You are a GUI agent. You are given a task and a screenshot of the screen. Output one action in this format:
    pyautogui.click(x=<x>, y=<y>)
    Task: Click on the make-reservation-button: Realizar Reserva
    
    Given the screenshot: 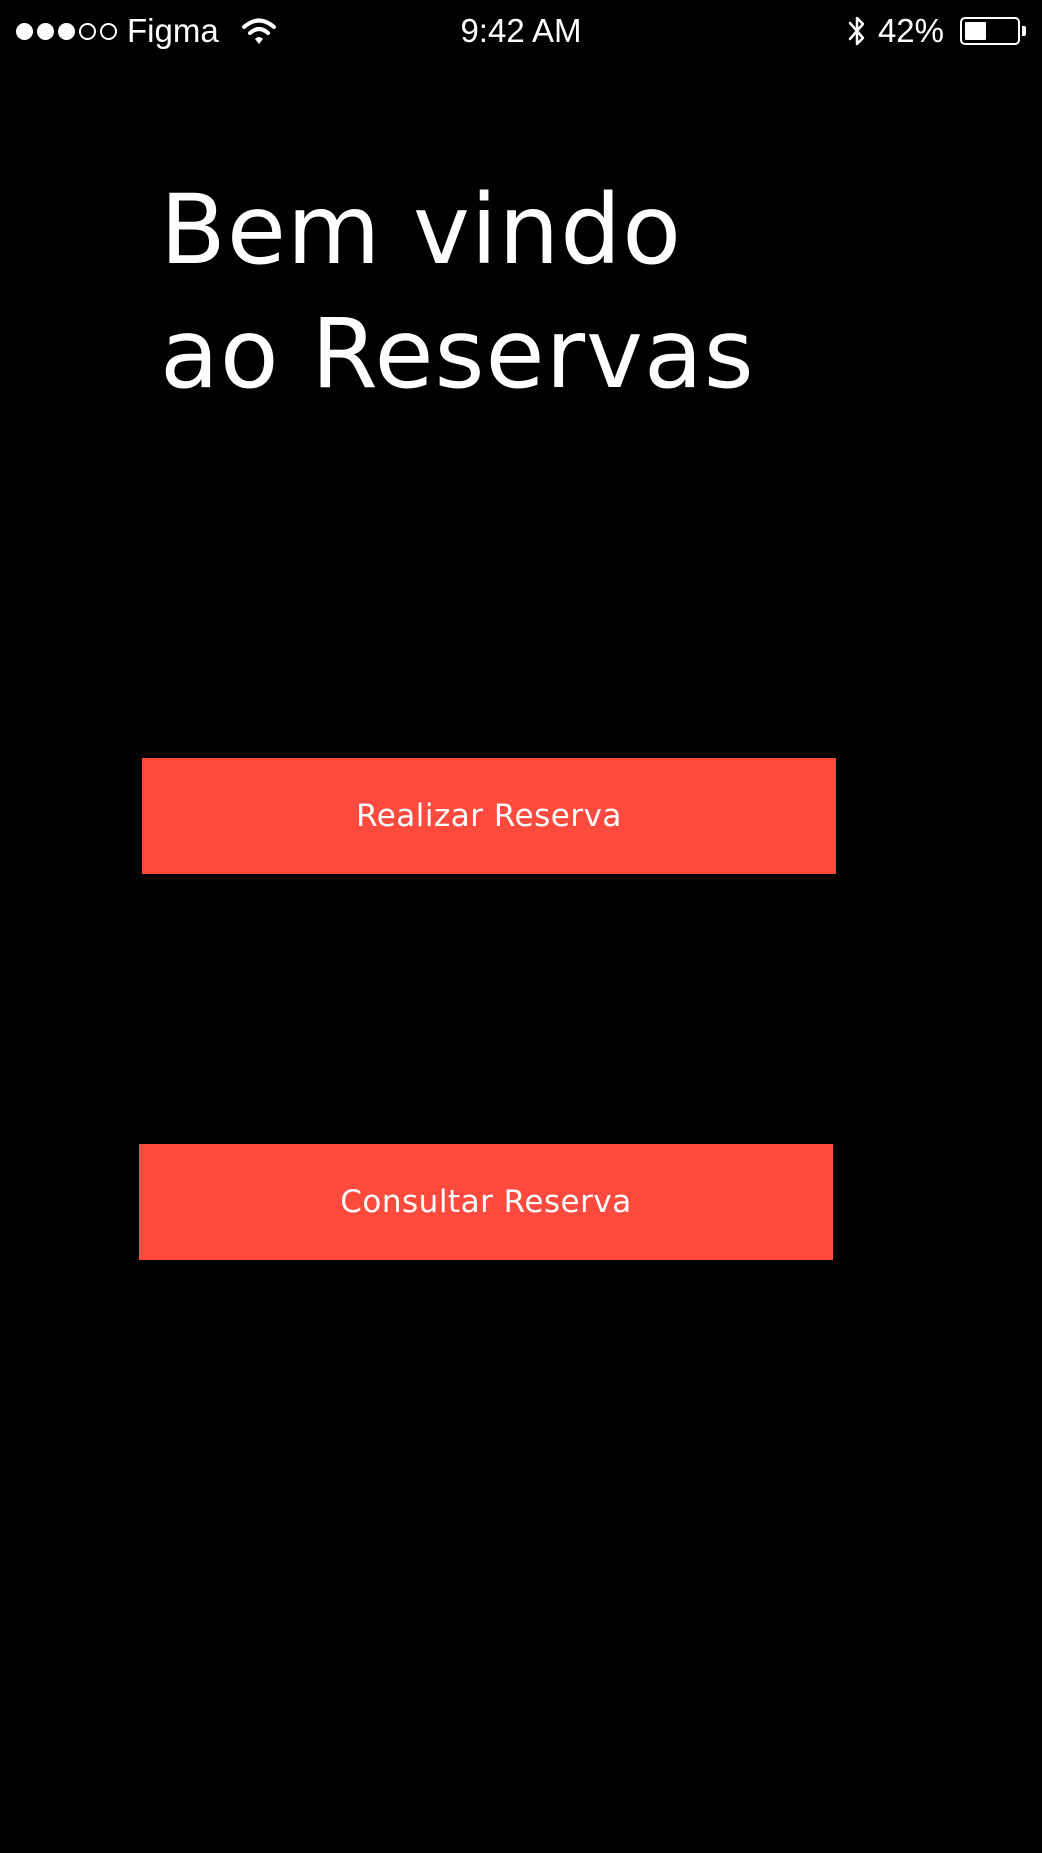 What is the action you would take?
    pyautogui.click(x=489, y=816)
    